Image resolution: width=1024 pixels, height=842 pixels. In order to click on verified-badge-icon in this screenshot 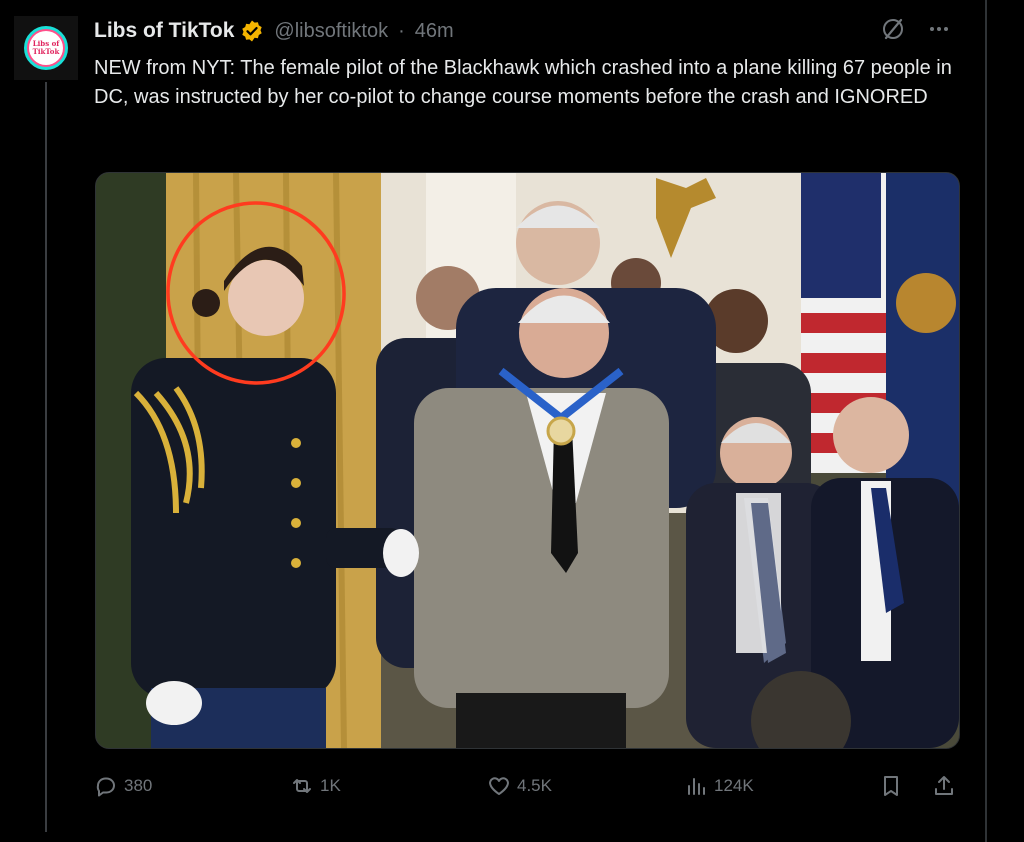, I will do `click(252, 31)`.